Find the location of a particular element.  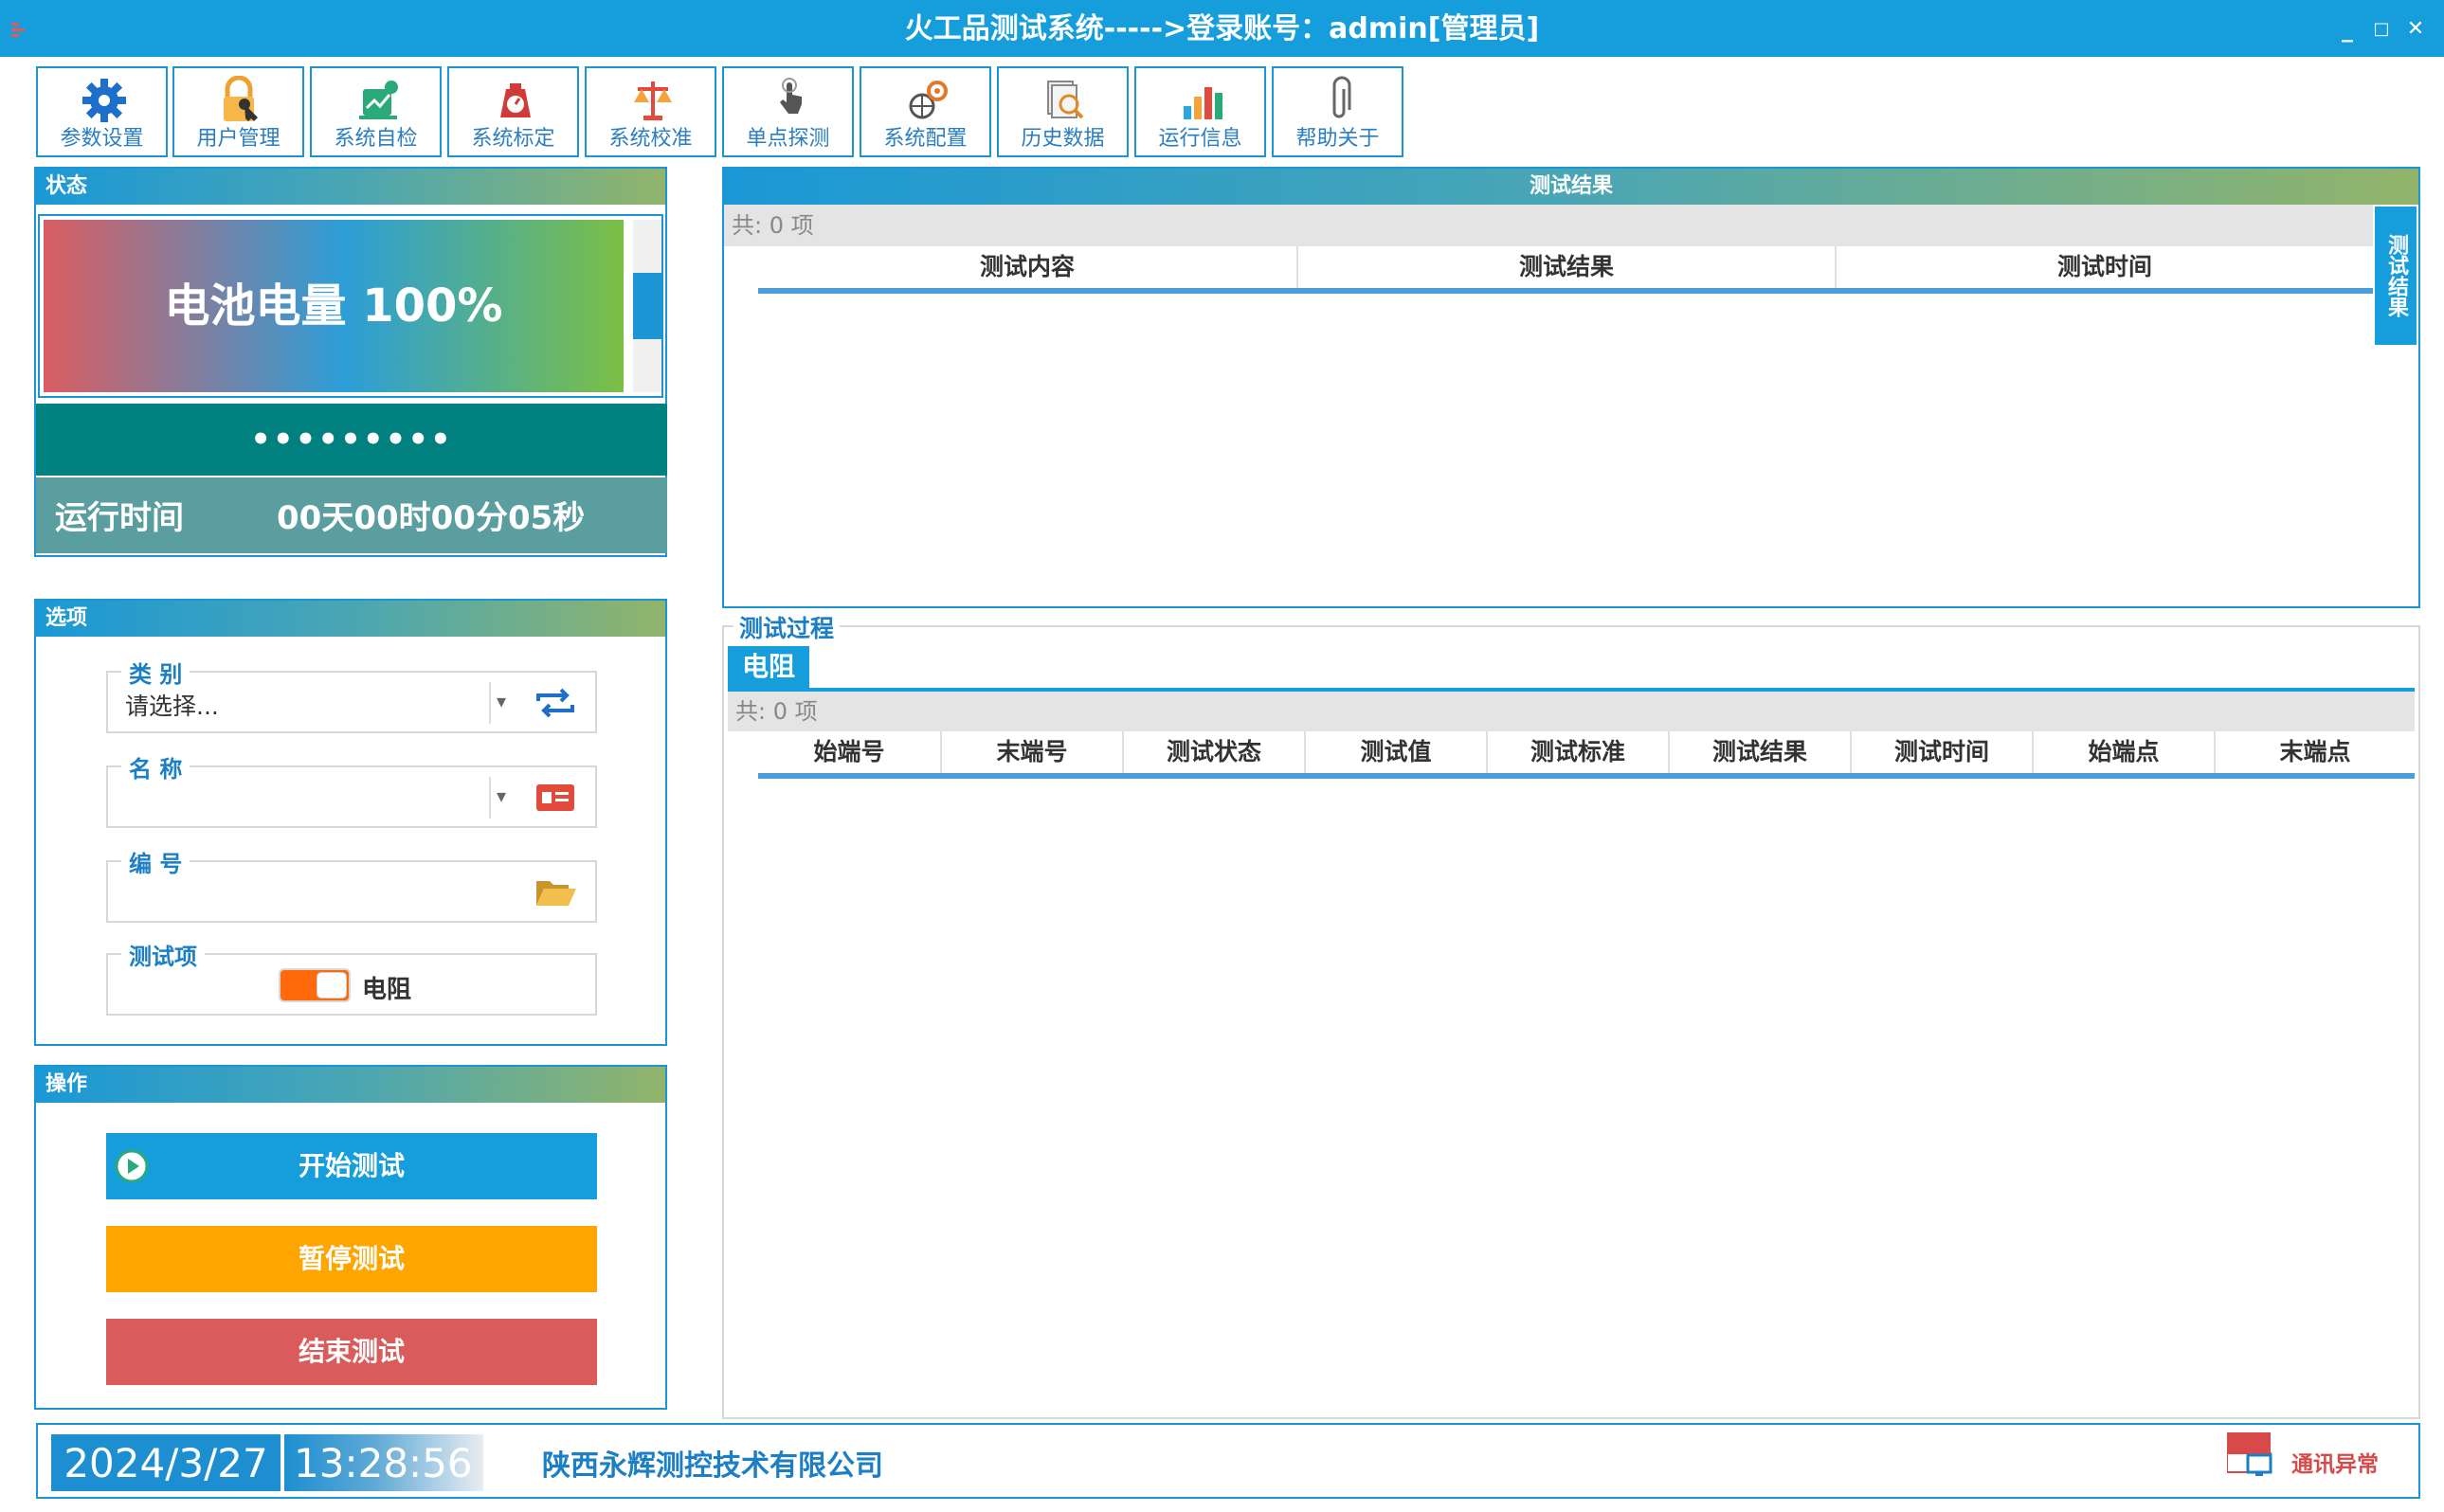

window-title: 火工品测试系统----->登录账号：admin[管理员] is located at coordinates (1222, 28).